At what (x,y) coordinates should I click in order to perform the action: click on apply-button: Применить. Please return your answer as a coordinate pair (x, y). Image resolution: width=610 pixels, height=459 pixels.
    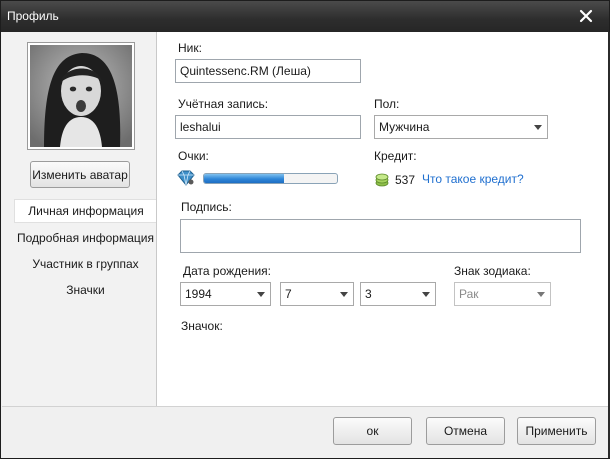
    Looking at the image, I should click on (556, 431).